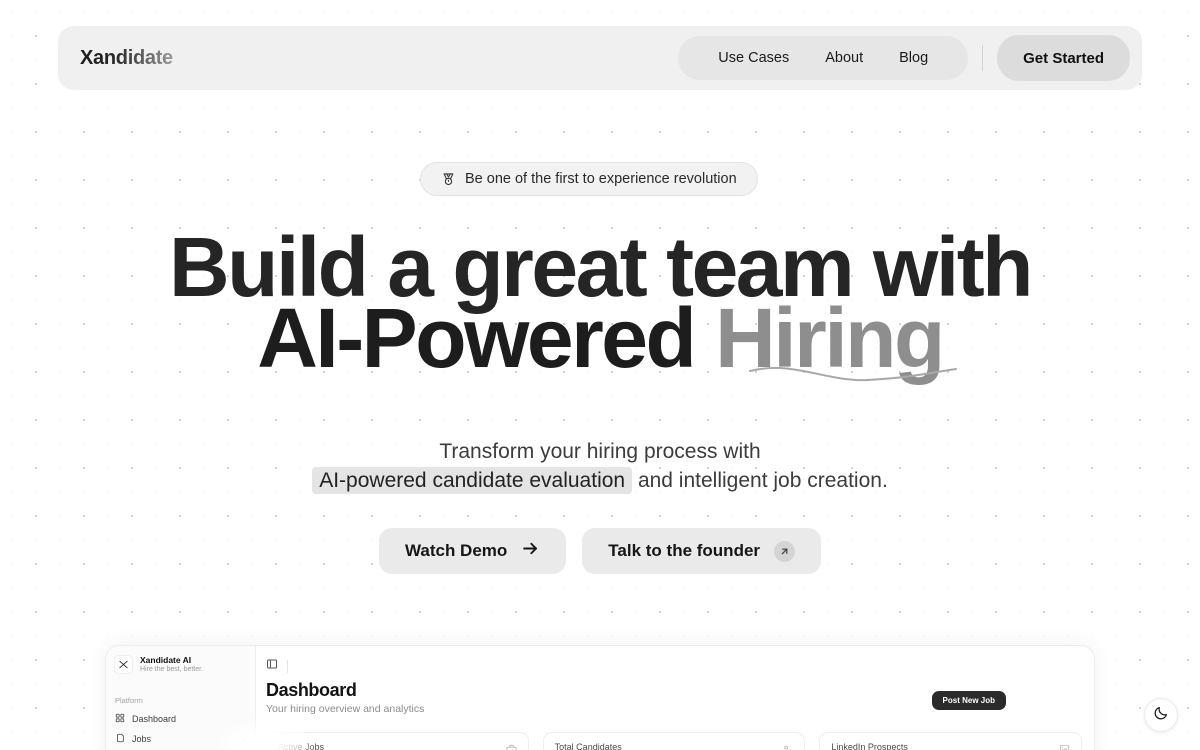 The width and height of the screenshot is (1200, 750). I want to click on stat-card-label: LinkedIn Prospects, so click(869, 746).